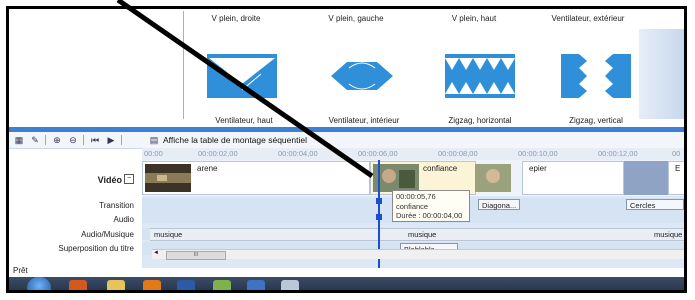 The height and width of the screenshot is (300, 695). I want to click on windows-taskbar, so click(346, 283).